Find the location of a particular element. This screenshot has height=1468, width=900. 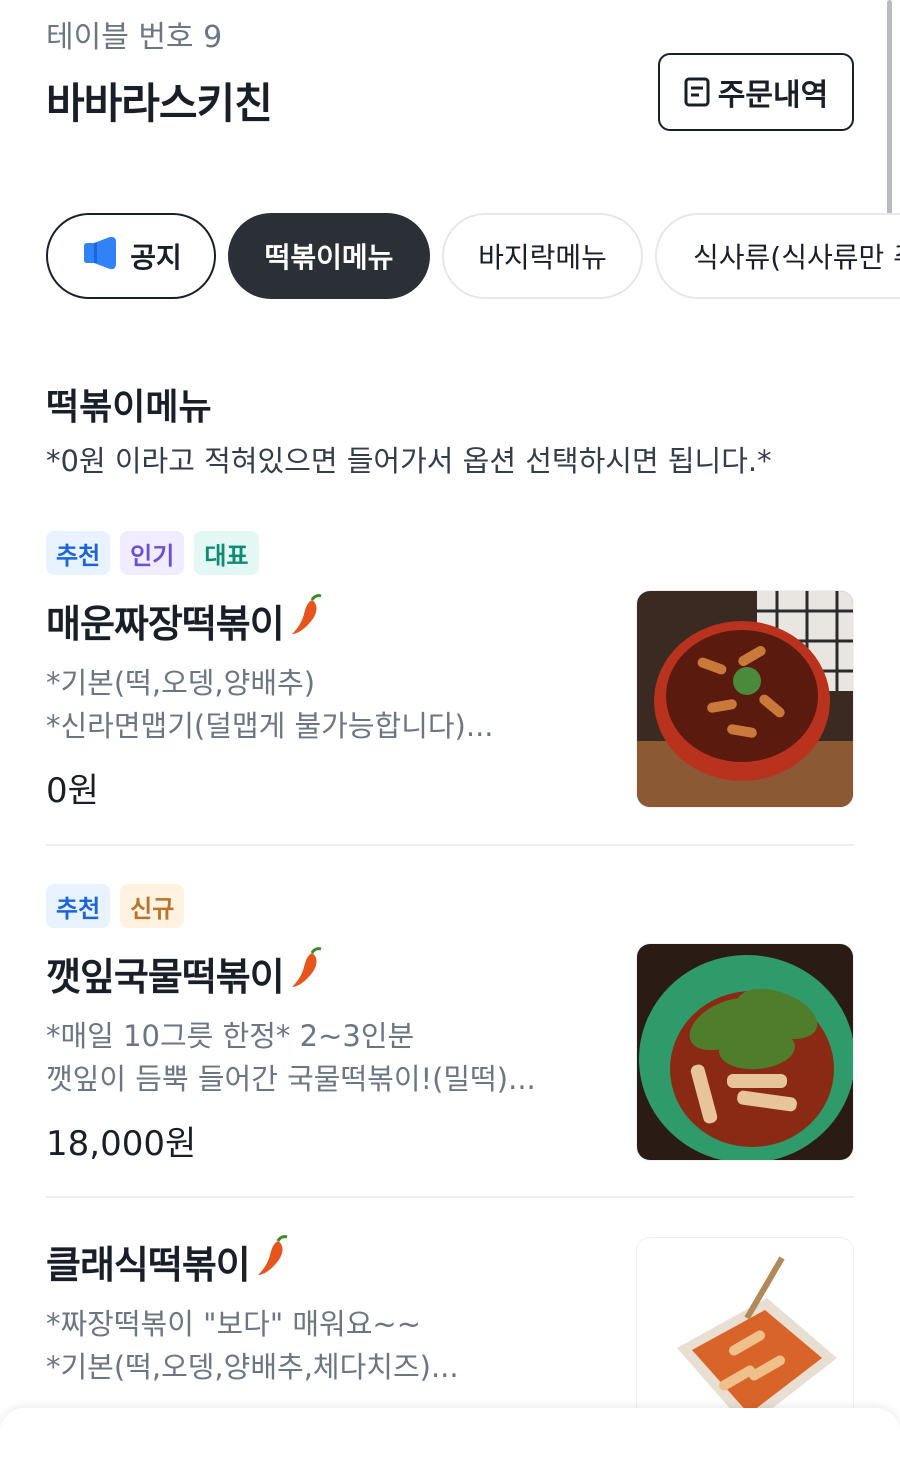

badge-new: 신규 is located at coordinates (152, 906).